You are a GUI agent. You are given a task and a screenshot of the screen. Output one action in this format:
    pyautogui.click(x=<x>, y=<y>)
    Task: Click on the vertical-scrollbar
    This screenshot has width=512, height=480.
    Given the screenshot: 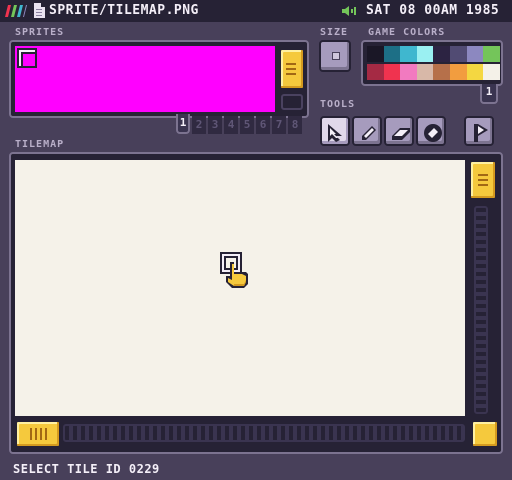 What is the action you would take?
    pyautogui.click(x=483, y=289)
    